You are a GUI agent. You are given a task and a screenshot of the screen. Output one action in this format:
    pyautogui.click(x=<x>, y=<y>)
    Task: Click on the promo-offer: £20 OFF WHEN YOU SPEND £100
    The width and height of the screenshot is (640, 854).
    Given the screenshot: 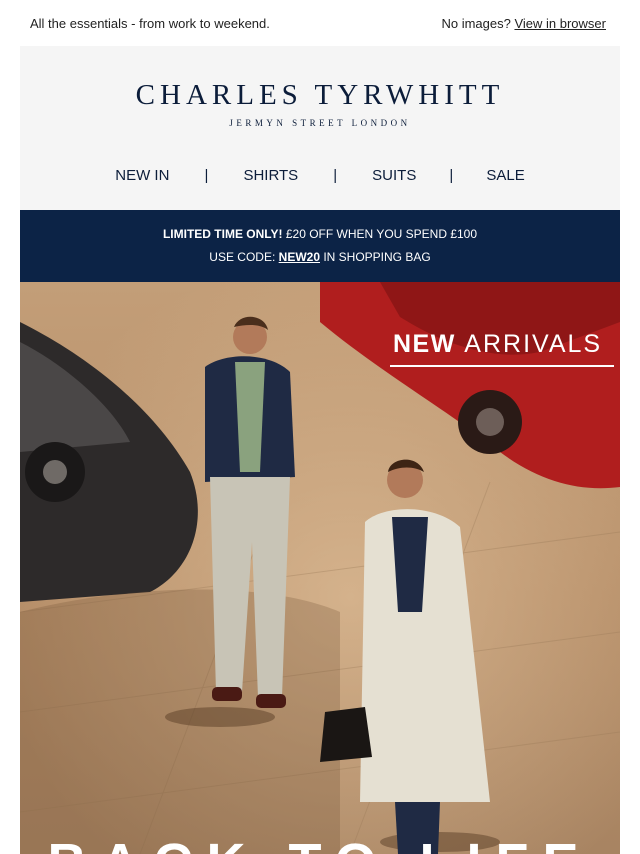 What is the action you would take?
    pyautogui.click(x=380, y=234)
    